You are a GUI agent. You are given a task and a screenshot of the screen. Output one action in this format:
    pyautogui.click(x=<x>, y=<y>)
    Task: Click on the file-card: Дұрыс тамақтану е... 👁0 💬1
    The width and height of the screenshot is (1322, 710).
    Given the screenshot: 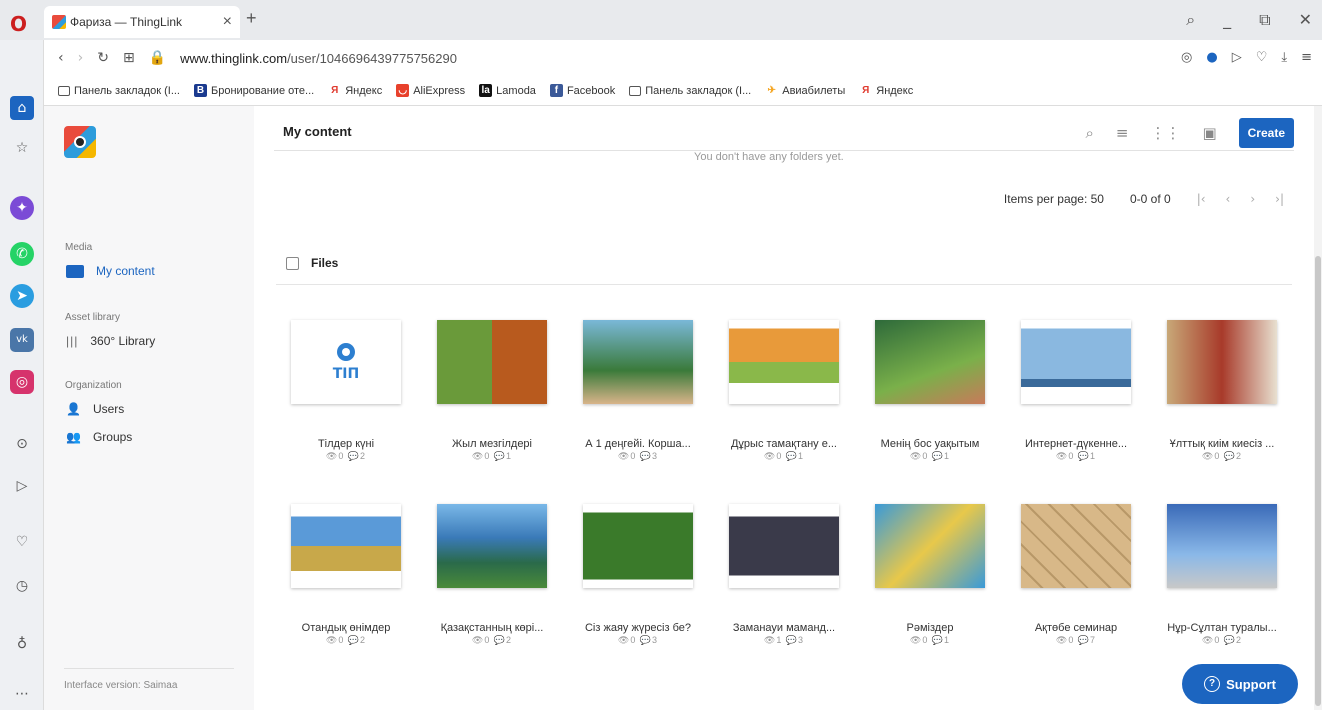 What is the action you would take?
    pyautogui.click(x=784, y=391)
    